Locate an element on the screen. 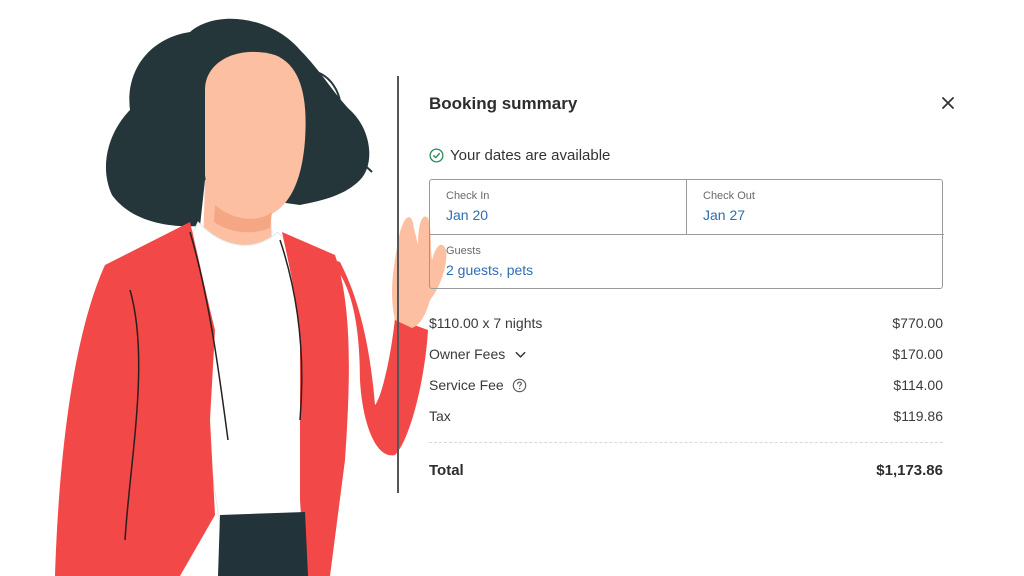 The image size is (1024, 576). line-item-label: Service Fee is located at coordinates (478, 385).